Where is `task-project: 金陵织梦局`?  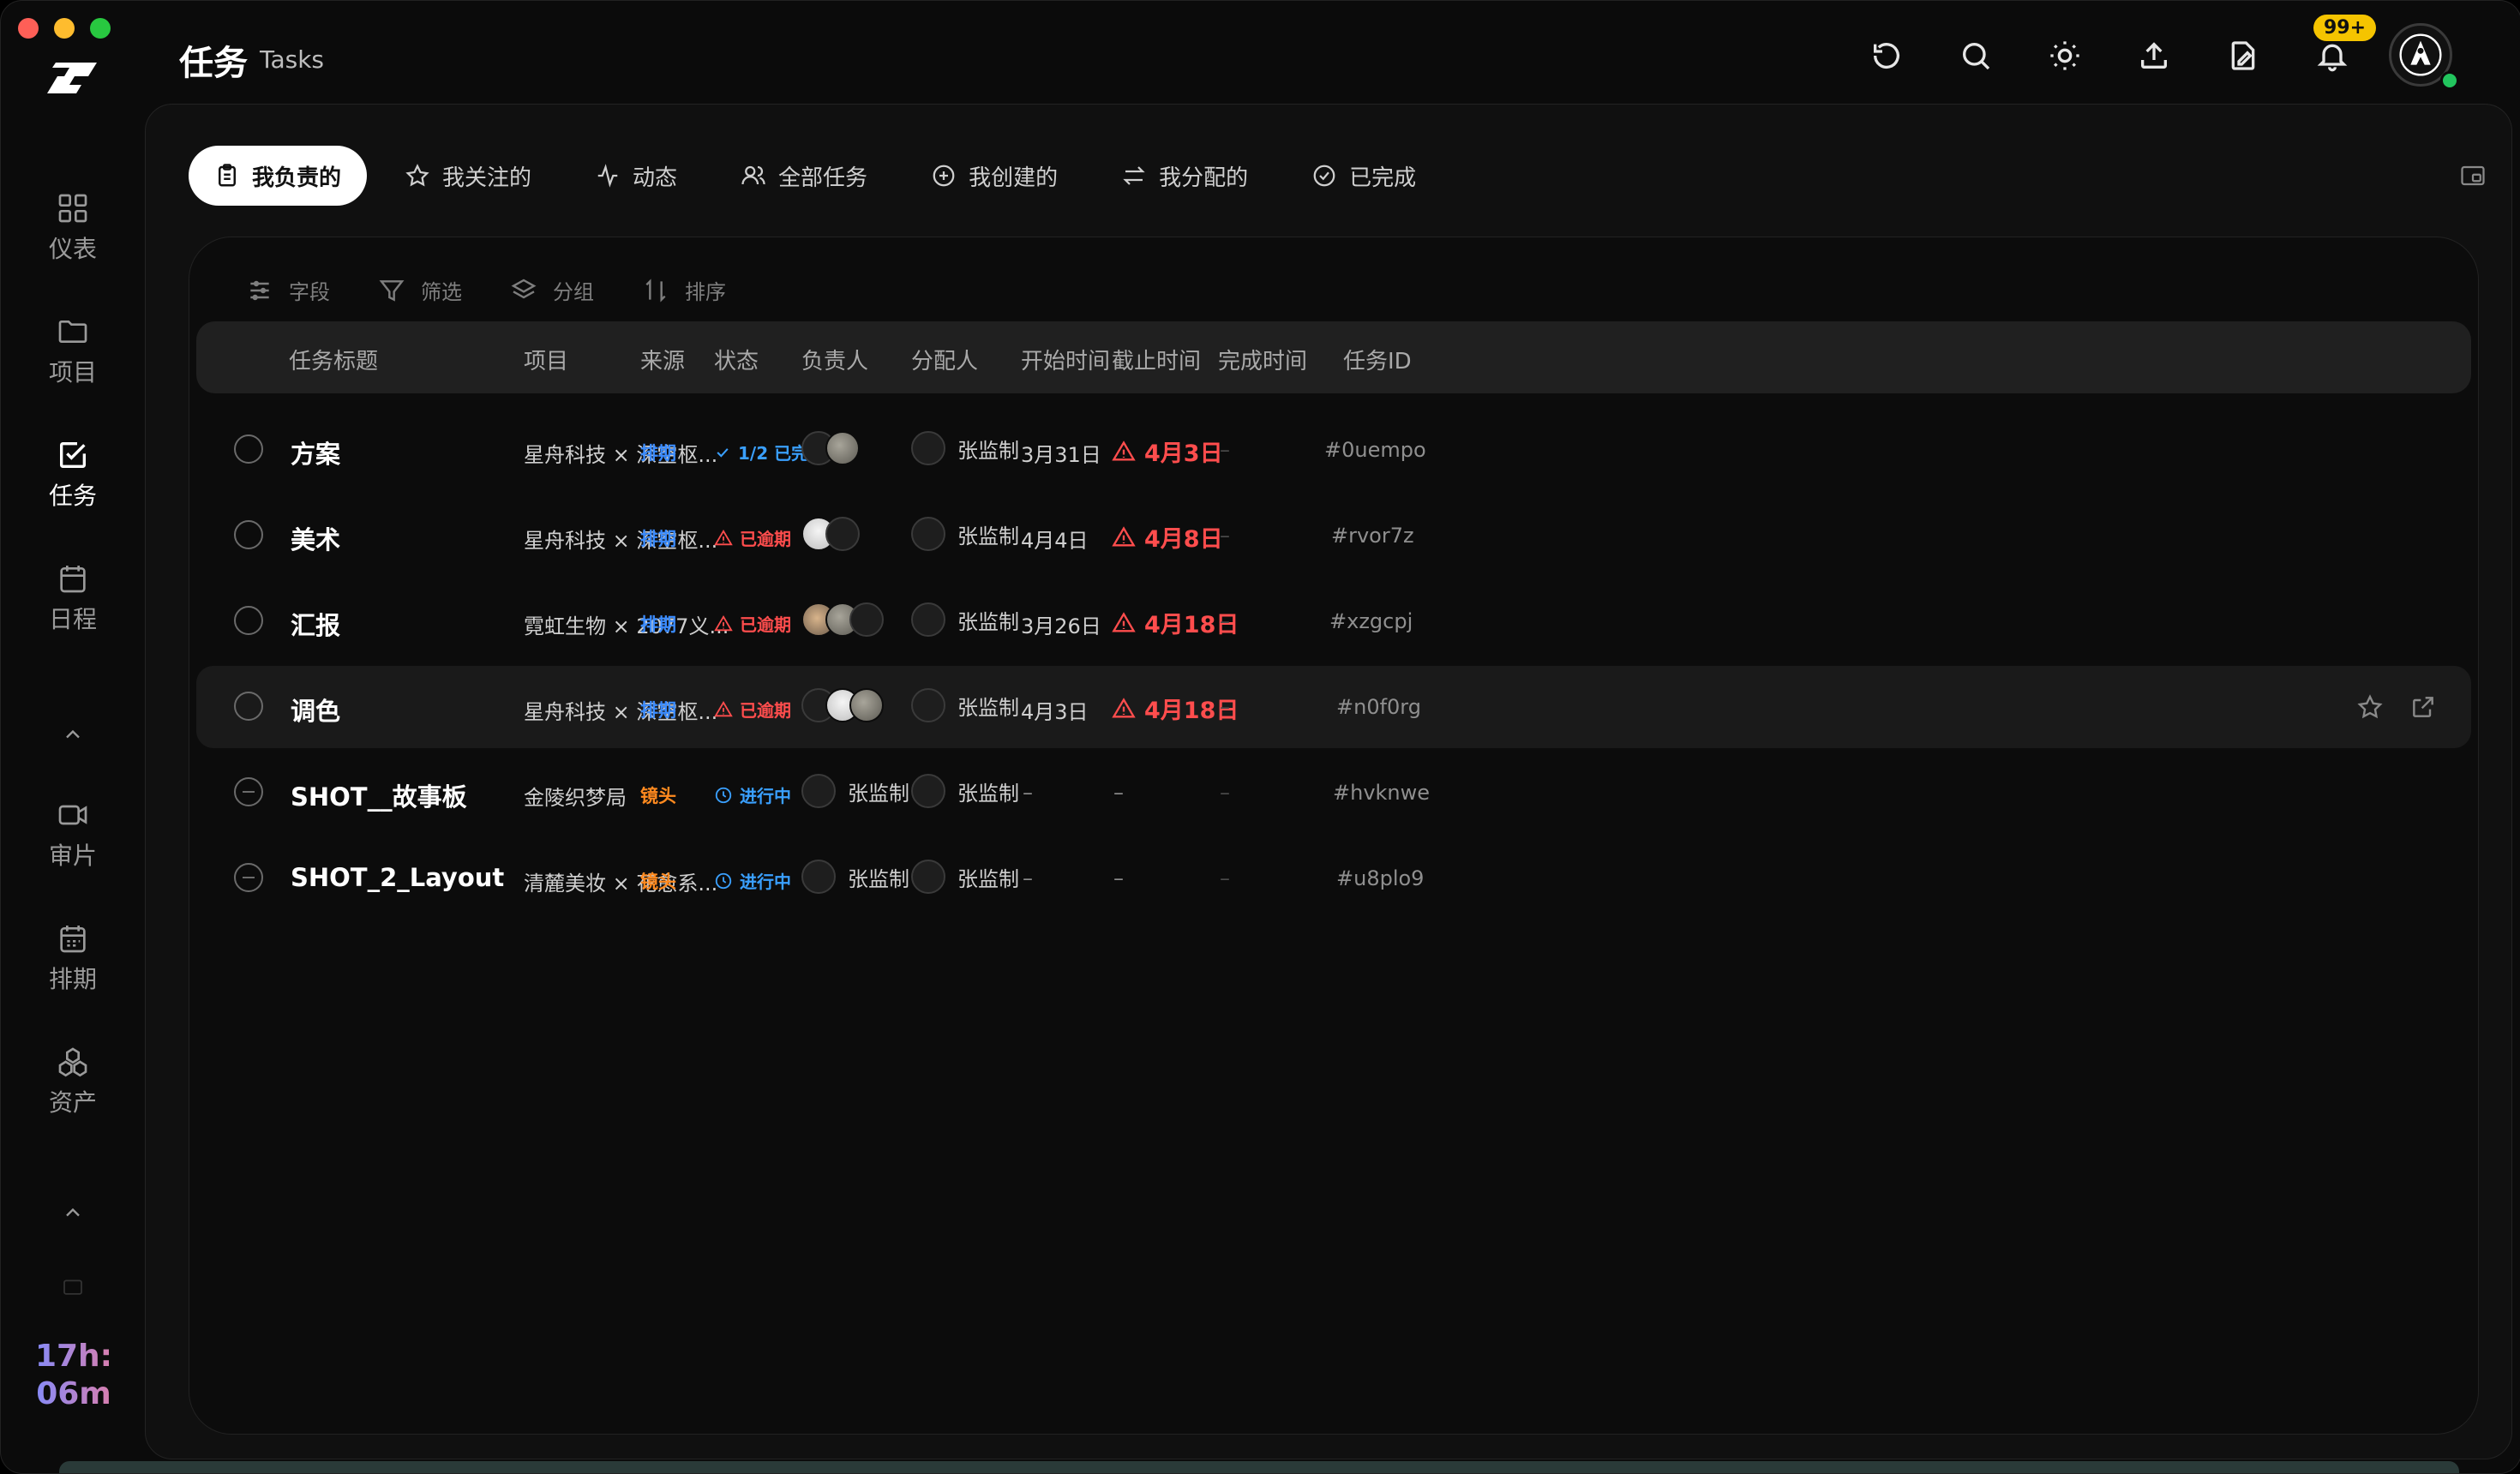 task-project: 金陵织梦局 is located at coordinates (575, 798).